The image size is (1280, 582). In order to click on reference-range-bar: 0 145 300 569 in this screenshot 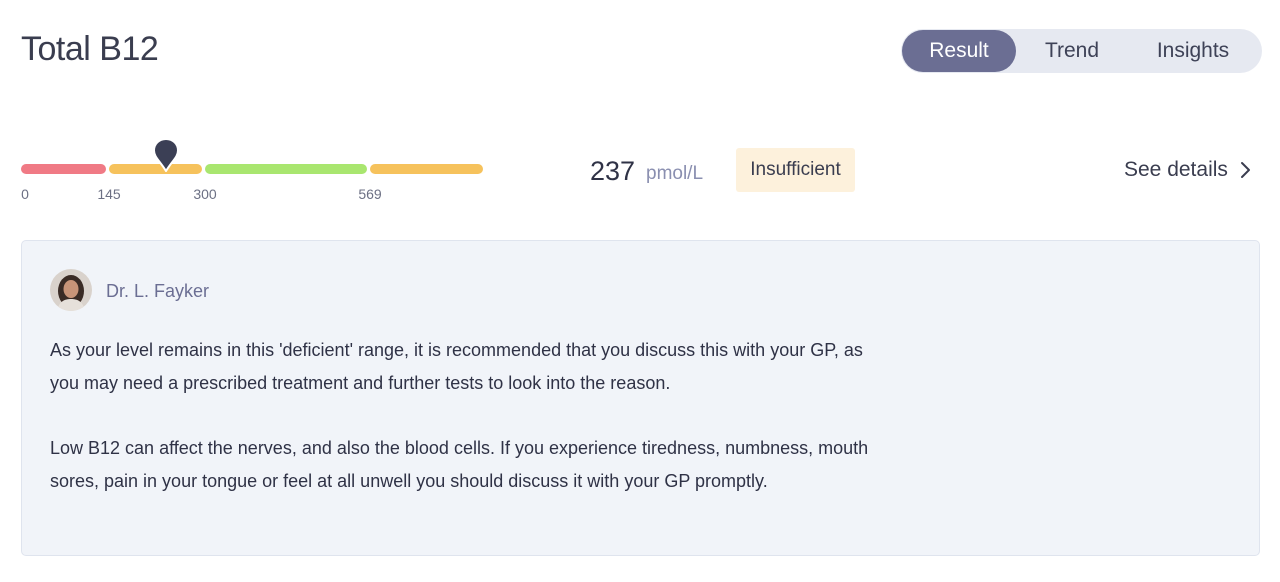, I will do `click(252, 170)`.